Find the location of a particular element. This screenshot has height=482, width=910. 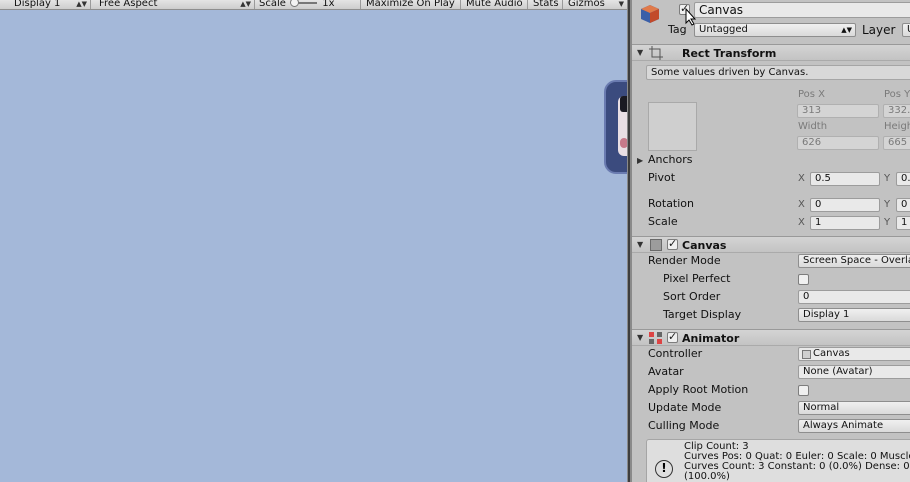

culling-mode-value: Always Animate is located at coordinates (843, 425).